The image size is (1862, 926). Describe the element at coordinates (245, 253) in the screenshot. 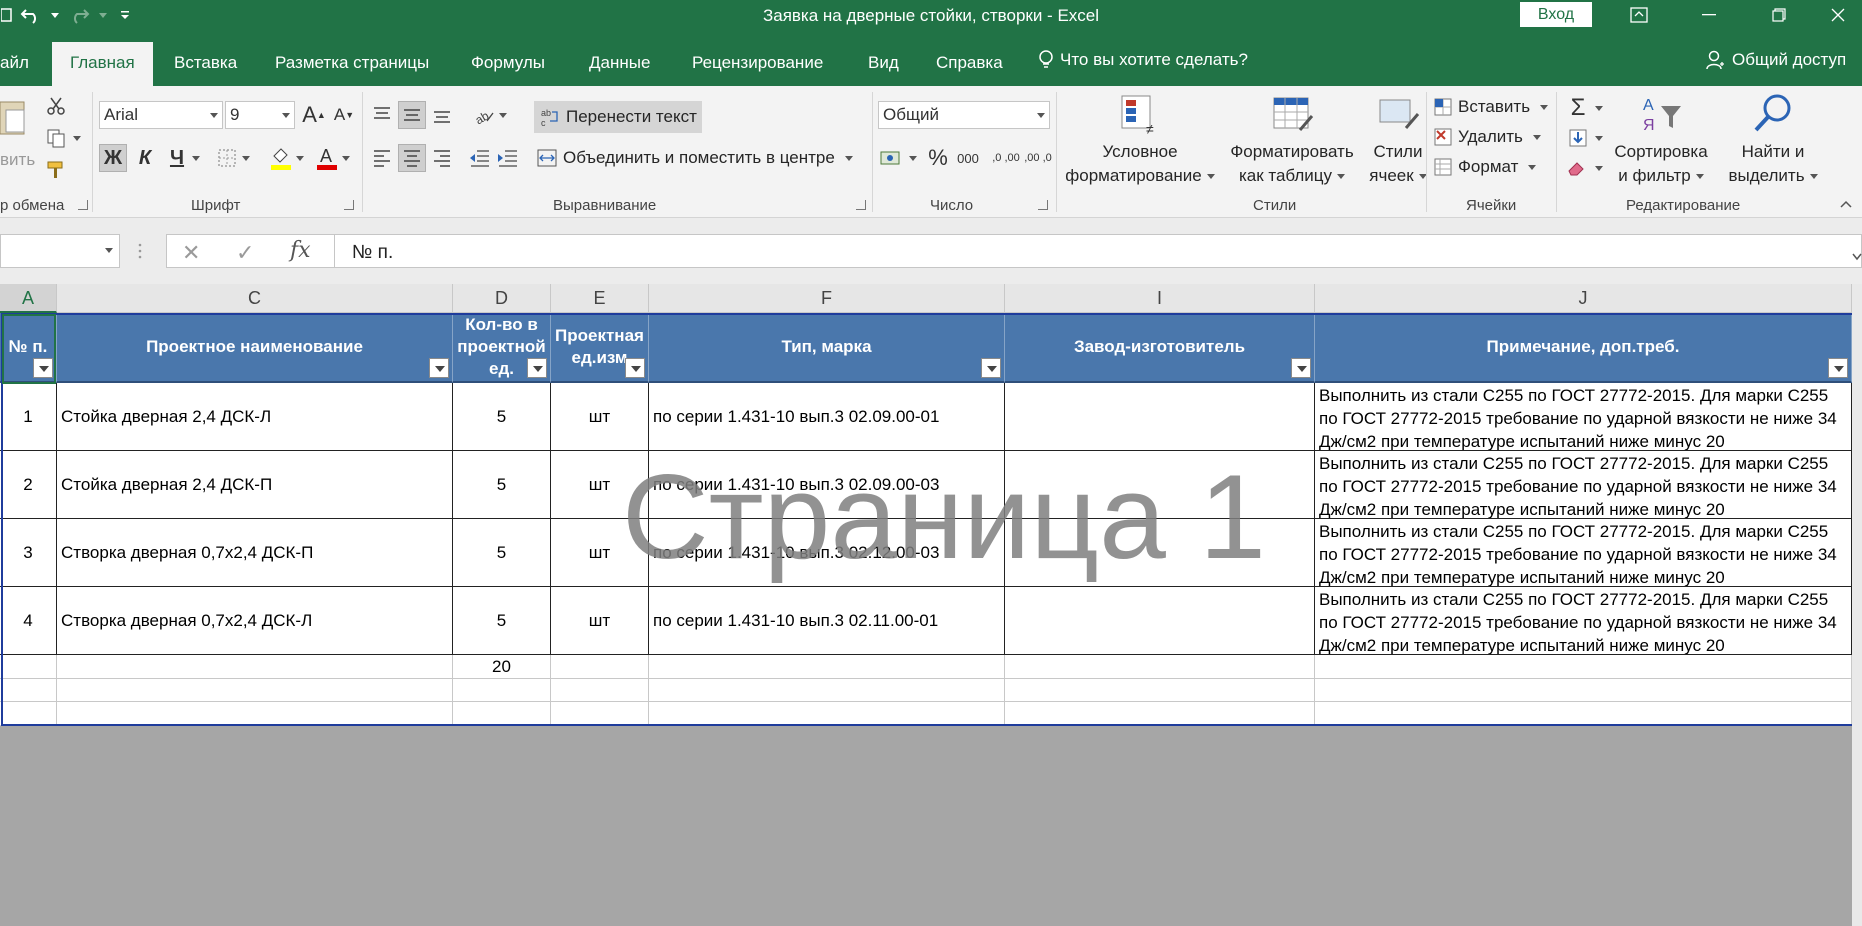

I see `confirm-entry-icon: ✓` at that location.